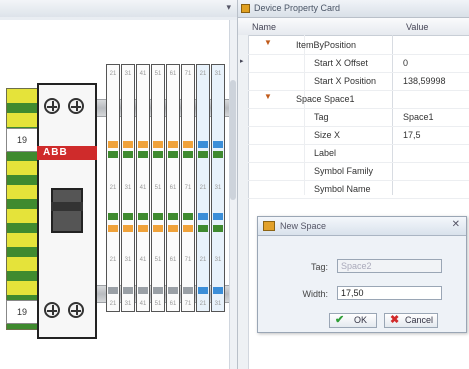 The width and height of the screenshot is (469, 369). What do you see at coordinates (22, 312) in the screenshot?
I see `pe-label-bottom: 19` at bounding box center [22, 312].